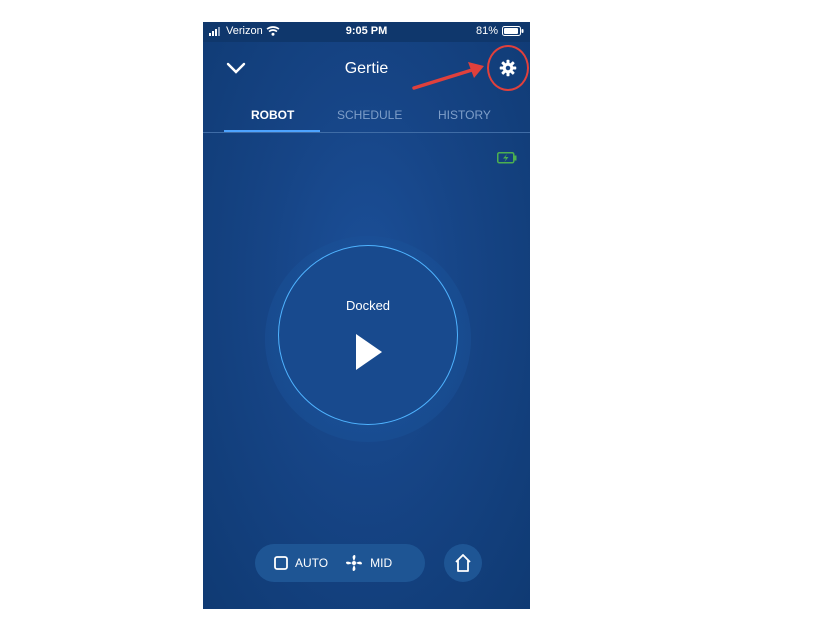 This screenshot has height=631, width=826. Describe the element at coordinates (368, 563) in the screenshot. I see `power-option: MID` at that location.